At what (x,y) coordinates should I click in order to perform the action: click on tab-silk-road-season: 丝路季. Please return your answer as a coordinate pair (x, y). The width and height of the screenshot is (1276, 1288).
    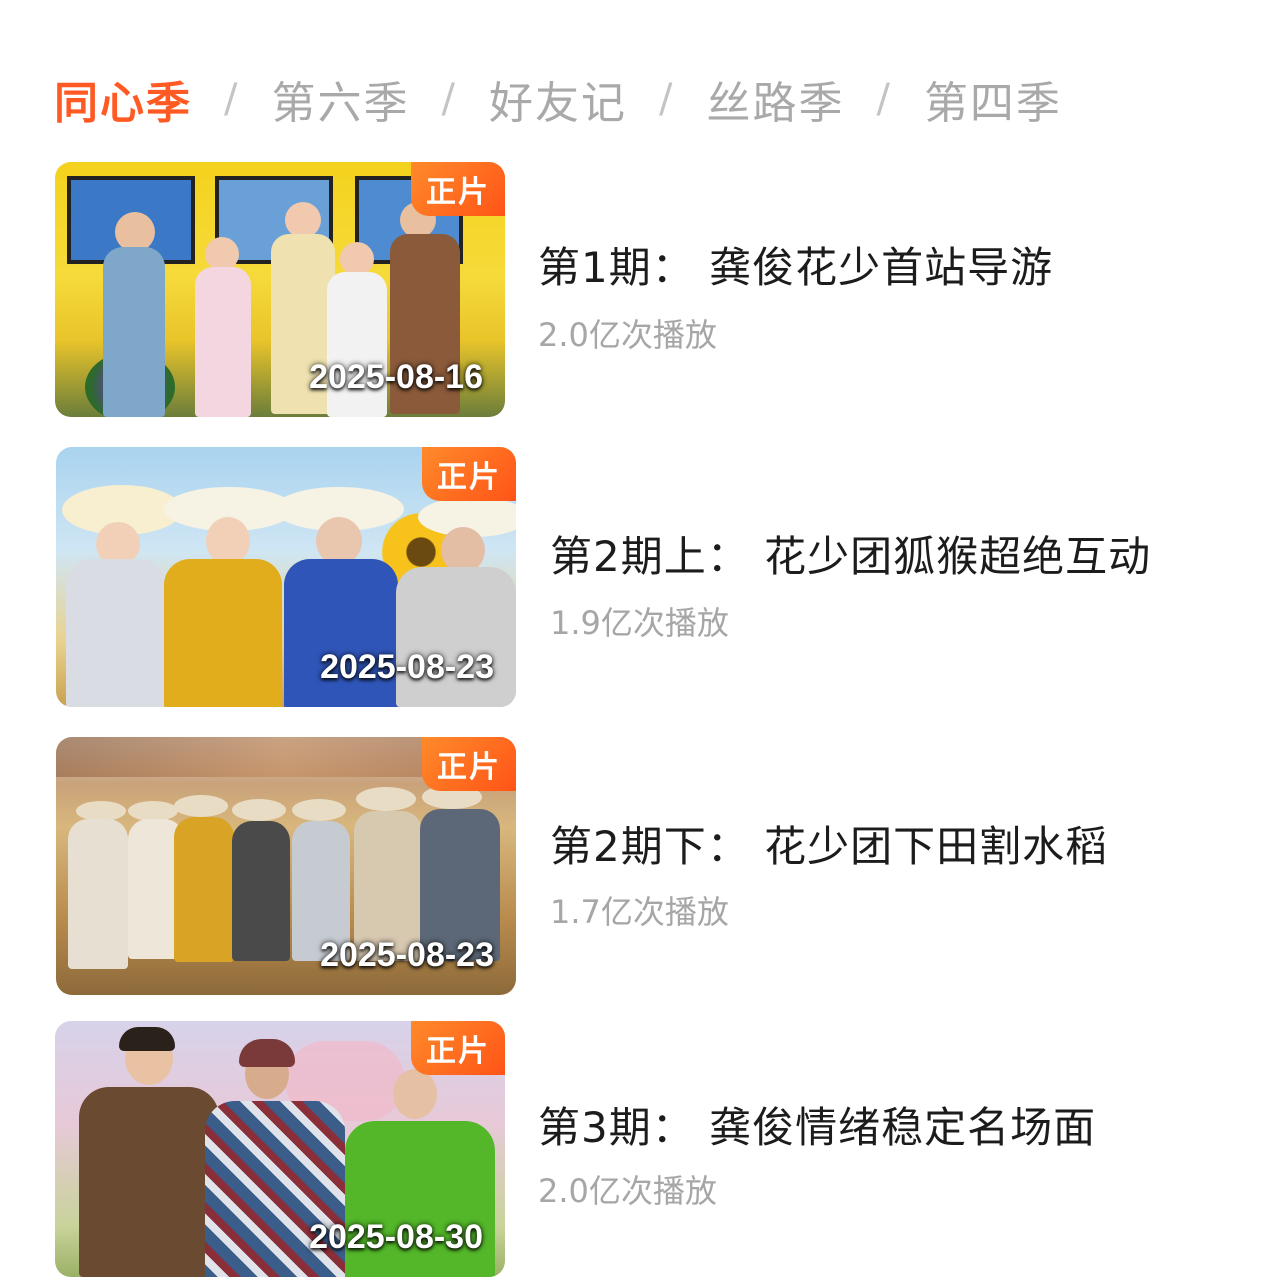
    Looking at the image, I should click on (775, 99).